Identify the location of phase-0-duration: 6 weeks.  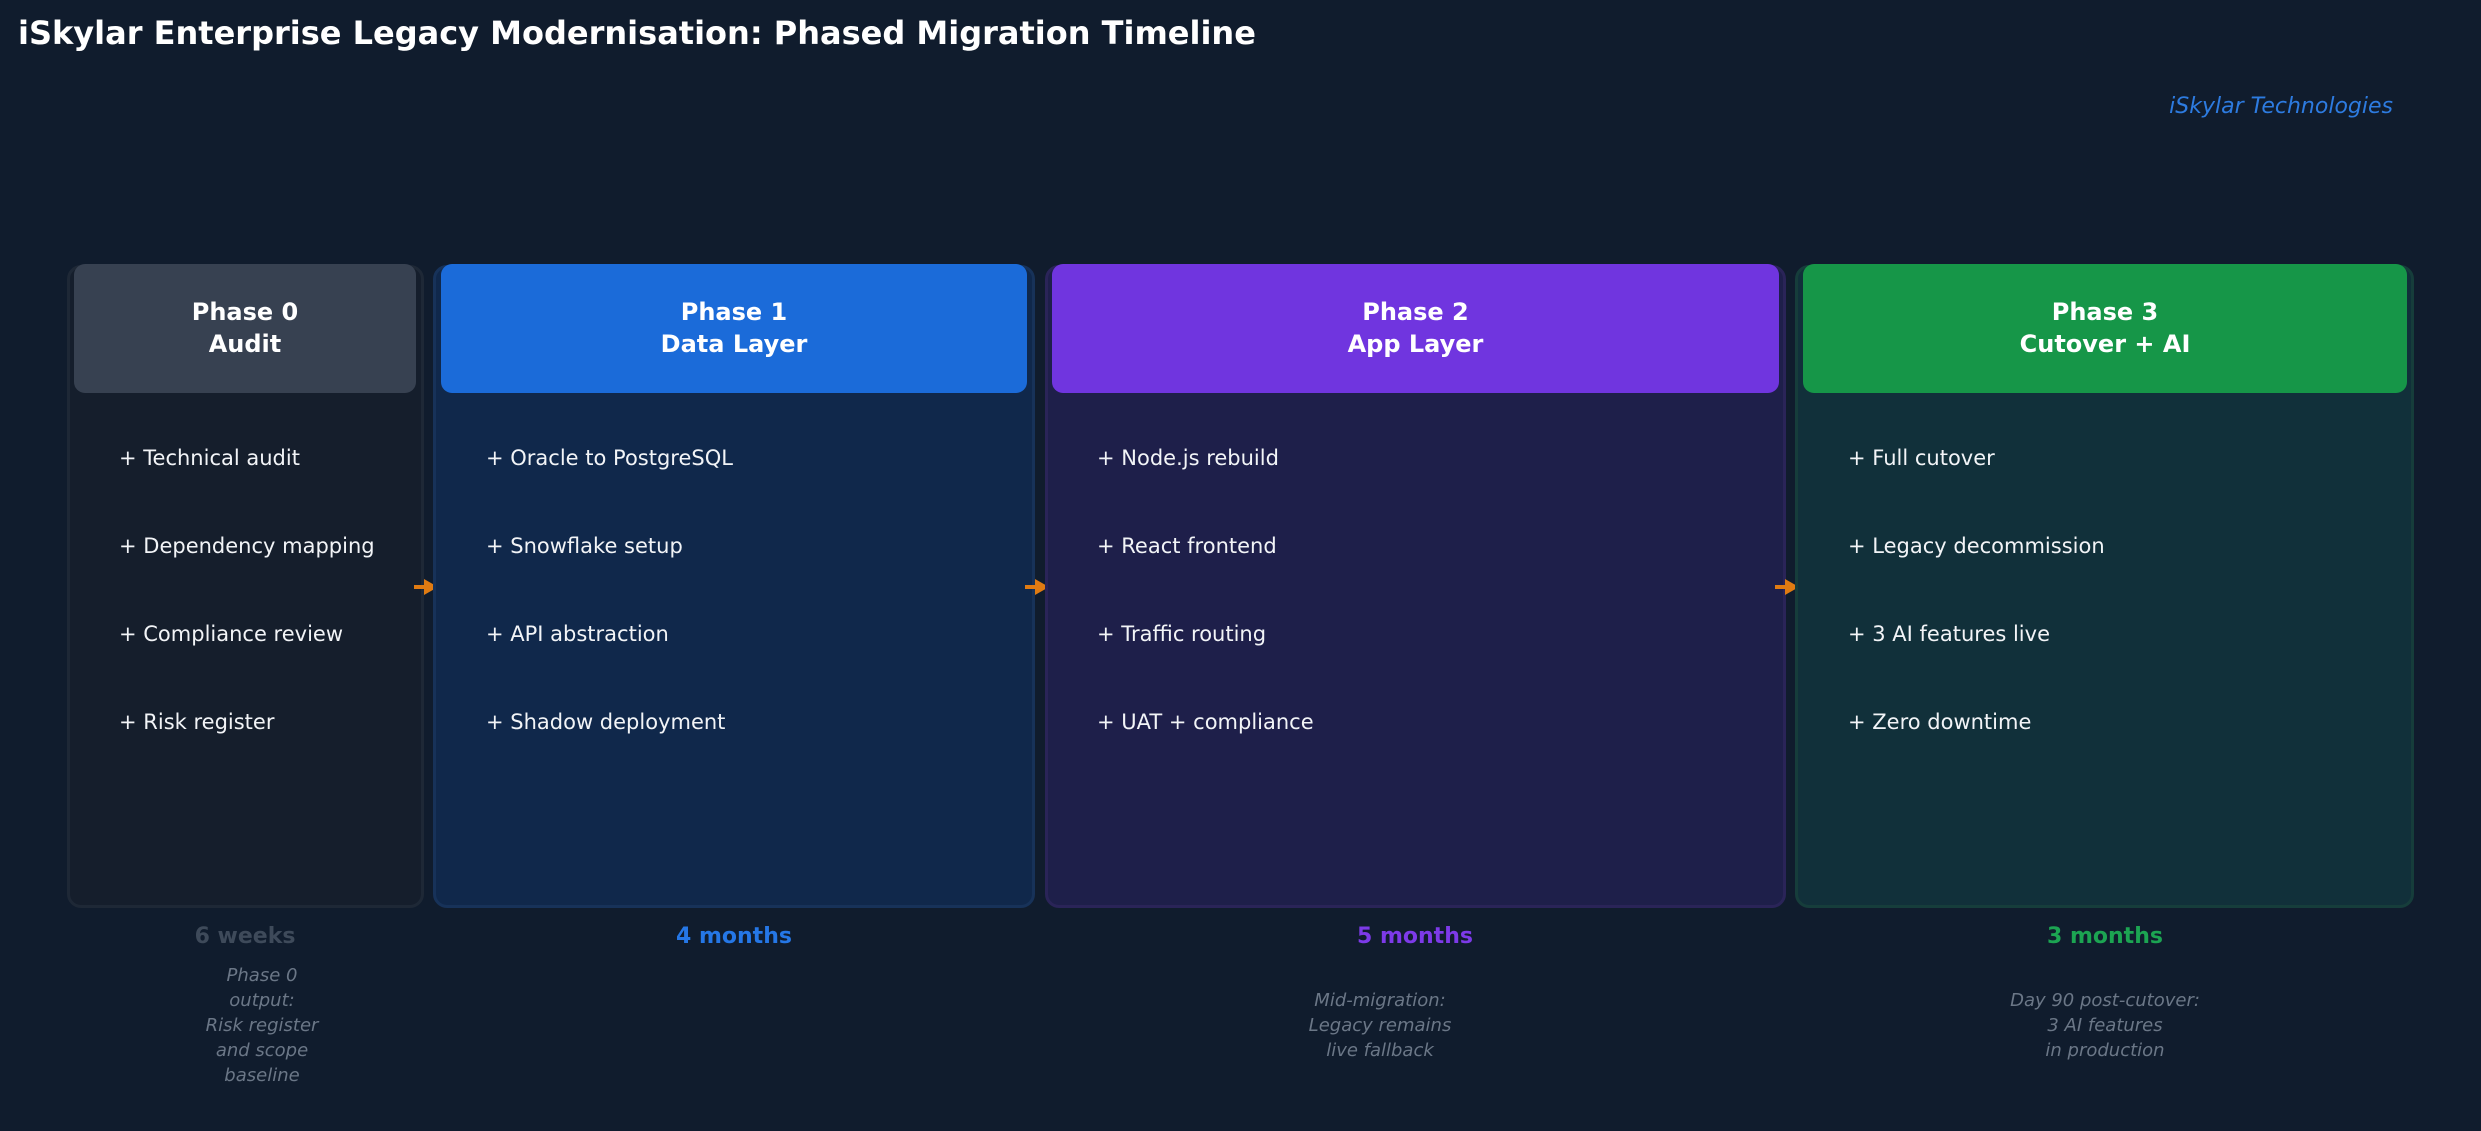
(245, 936).